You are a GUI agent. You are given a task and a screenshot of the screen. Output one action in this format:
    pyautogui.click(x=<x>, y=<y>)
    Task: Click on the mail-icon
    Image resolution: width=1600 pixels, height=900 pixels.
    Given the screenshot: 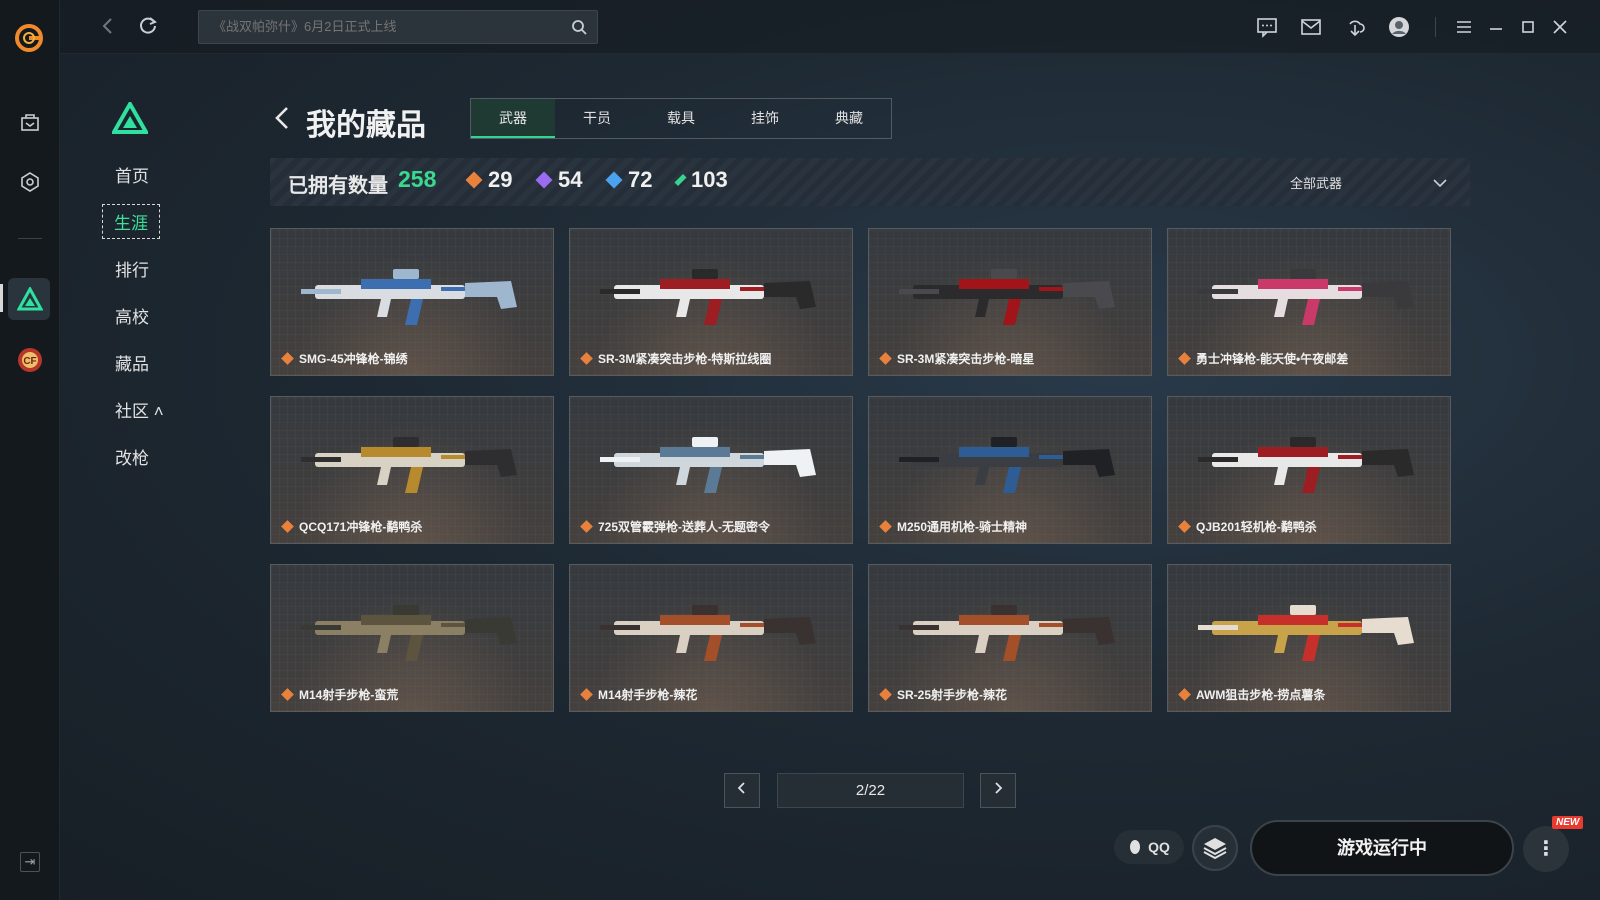 What is the action you would take?
    pyautogui.click(x=1311, y=27)
    